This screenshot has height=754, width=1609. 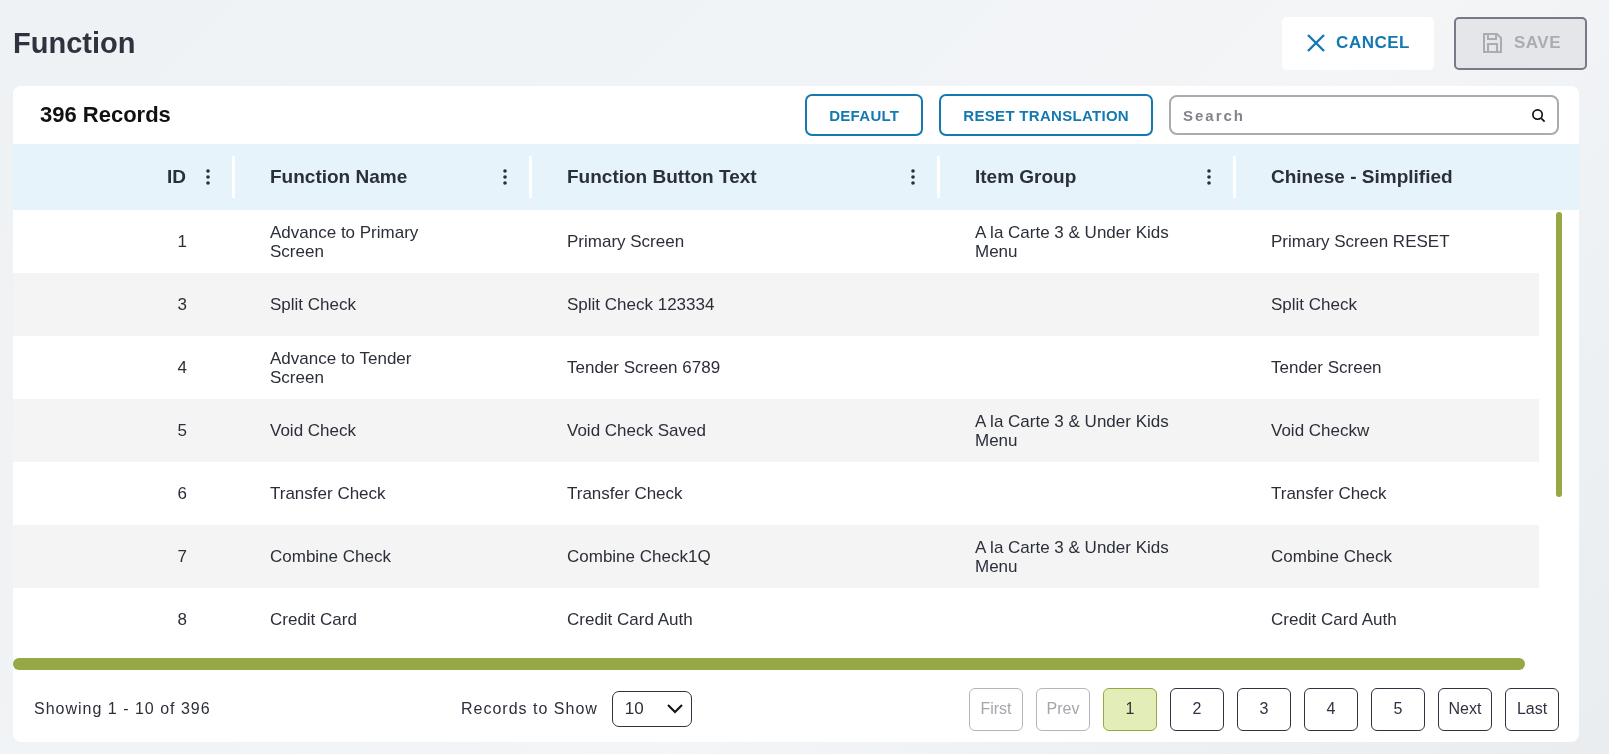 I want to click on column-header: Function Name, so click(x=339, y=177).